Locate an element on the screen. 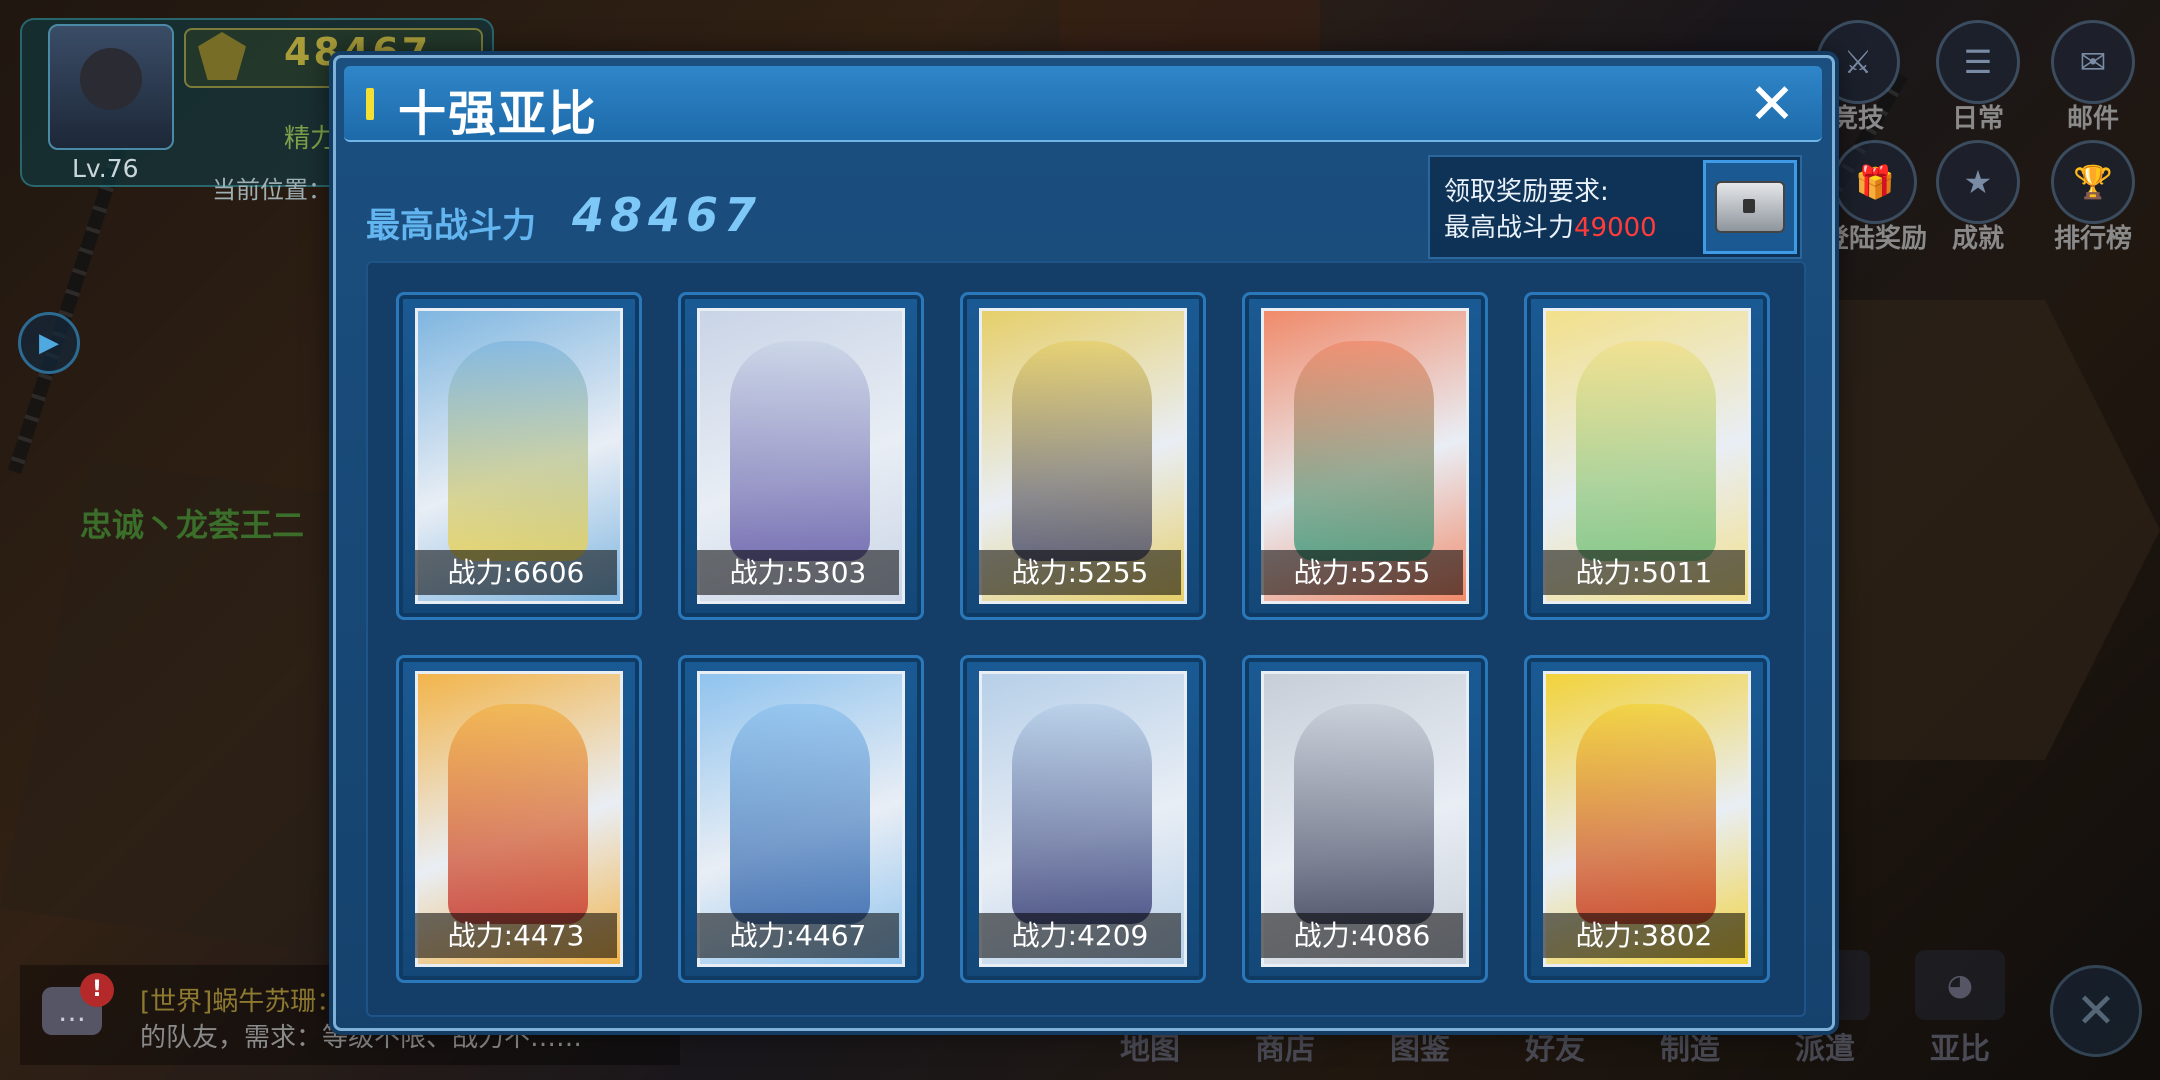  yabi-card: 战力:4467 is located at coordinates (801, 819).